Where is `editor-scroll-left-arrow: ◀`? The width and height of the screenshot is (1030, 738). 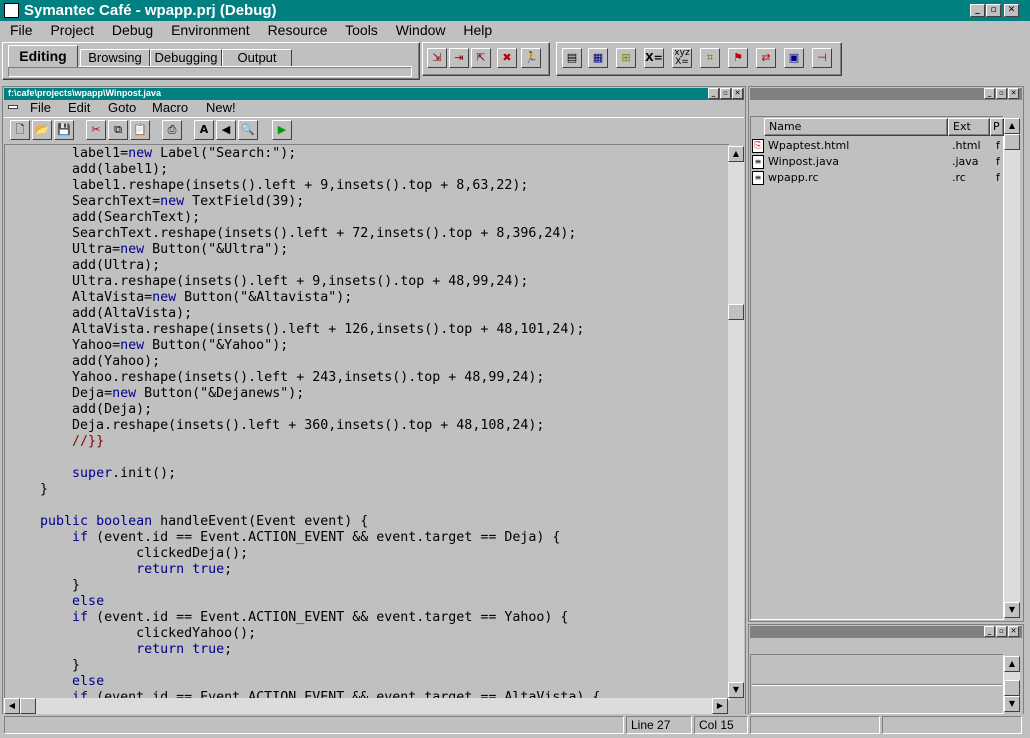 editor-scroll-left-arrow: ◀ is located at coordinates (12, 706).